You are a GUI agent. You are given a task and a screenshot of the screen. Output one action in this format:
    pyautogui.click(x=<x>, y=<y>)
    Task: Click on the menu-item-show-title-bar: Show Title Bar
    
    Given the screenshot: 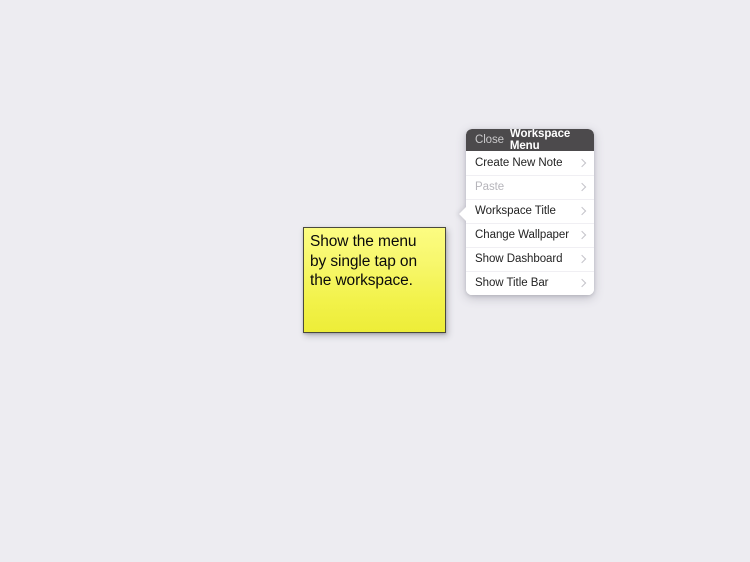 What is the action you would take?
    pyautogui.click(x=530, y=283)
    